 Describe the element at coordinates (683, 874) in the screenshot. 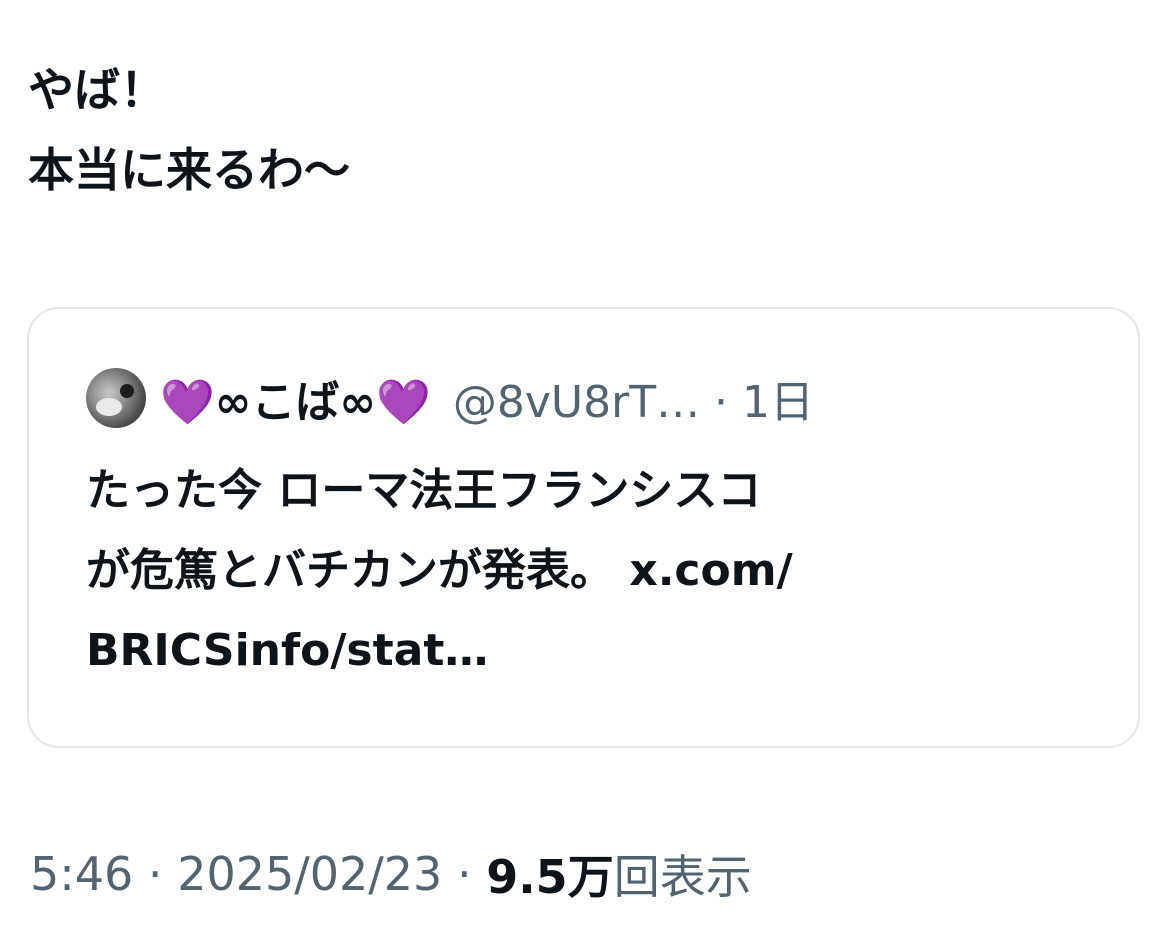

I see `views-label: 回表示` at that location.